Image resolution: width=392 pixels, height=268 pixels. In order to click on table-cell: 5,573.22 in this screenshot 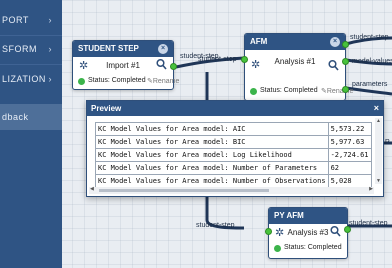, I will do `click(349, 129)`.